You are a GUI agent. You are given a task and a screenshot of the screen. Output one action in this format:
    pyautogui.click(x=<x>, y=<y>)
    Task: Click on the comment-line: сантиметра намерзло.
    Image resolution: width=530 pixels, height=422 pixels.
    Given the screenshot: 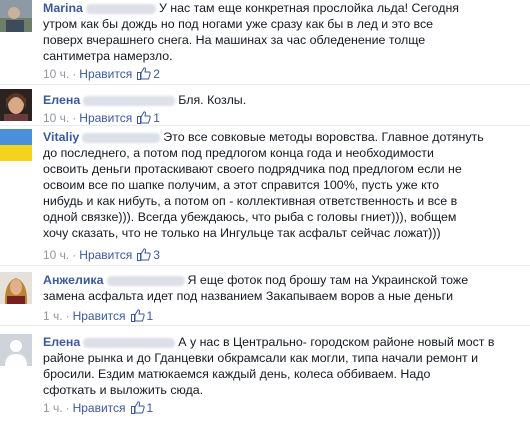 What is the action you would take?
    pyautogui.click(x=108, y=56)
    